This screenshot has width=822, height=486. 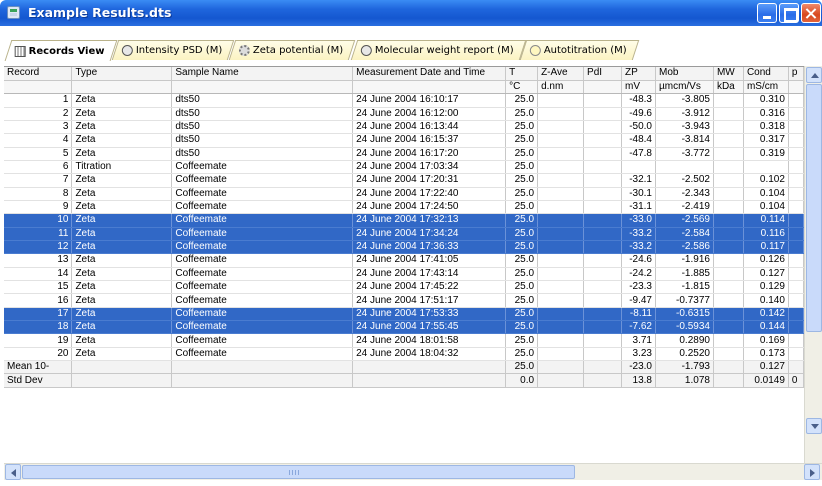 I want to click on vertical-scroll-thumb, so click(x=814, y=208).